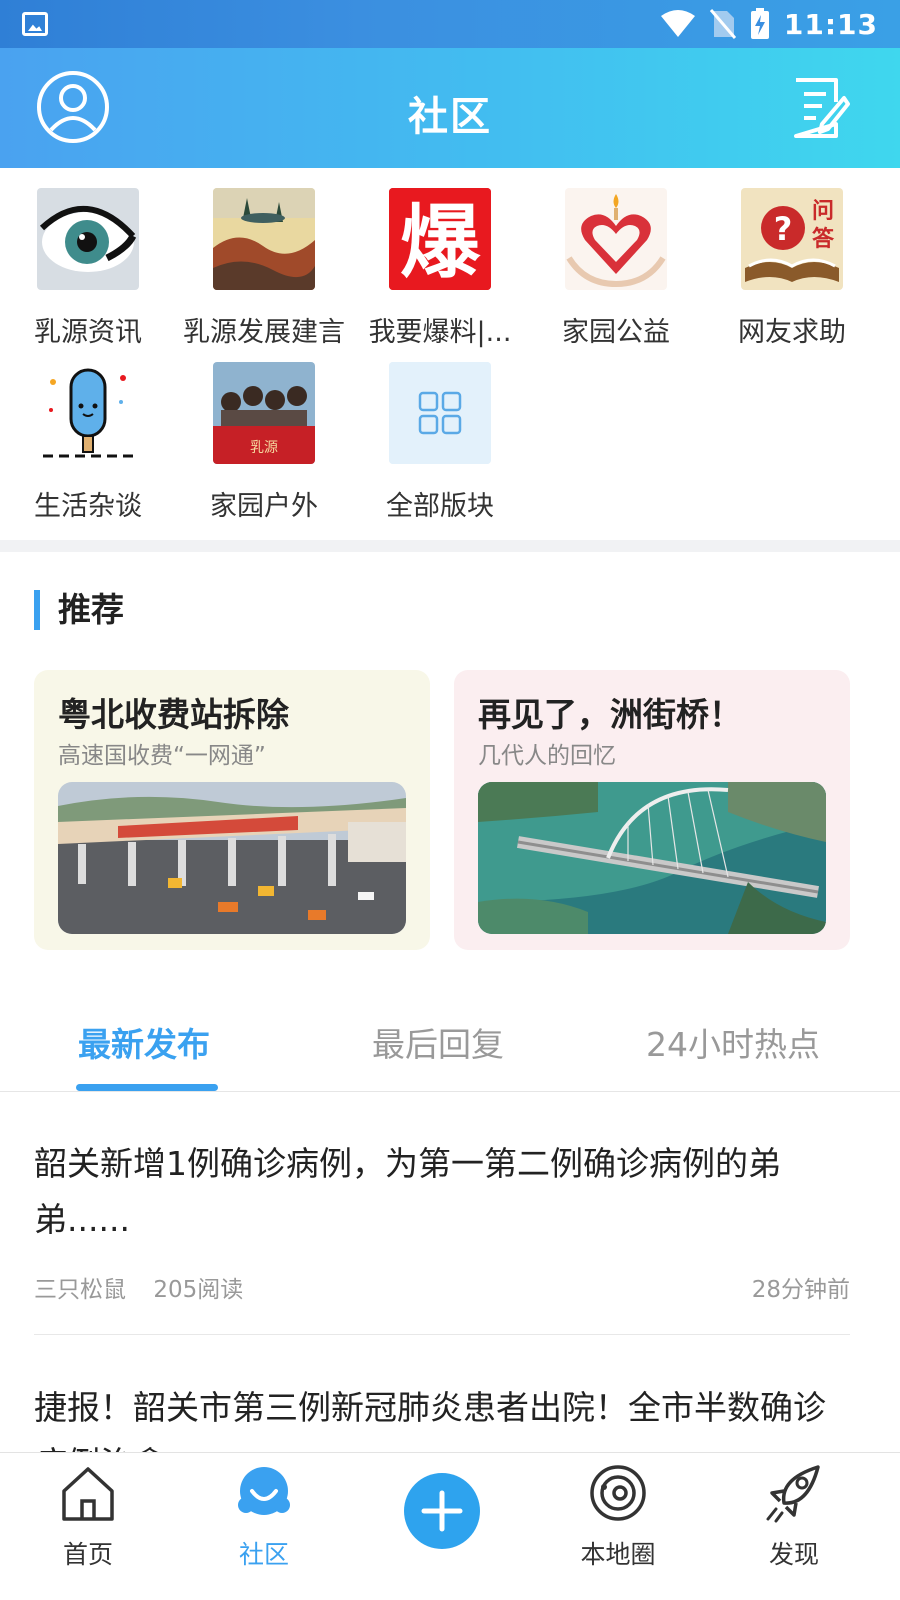  I want to click on clock: 11:13, so click(830, 24).